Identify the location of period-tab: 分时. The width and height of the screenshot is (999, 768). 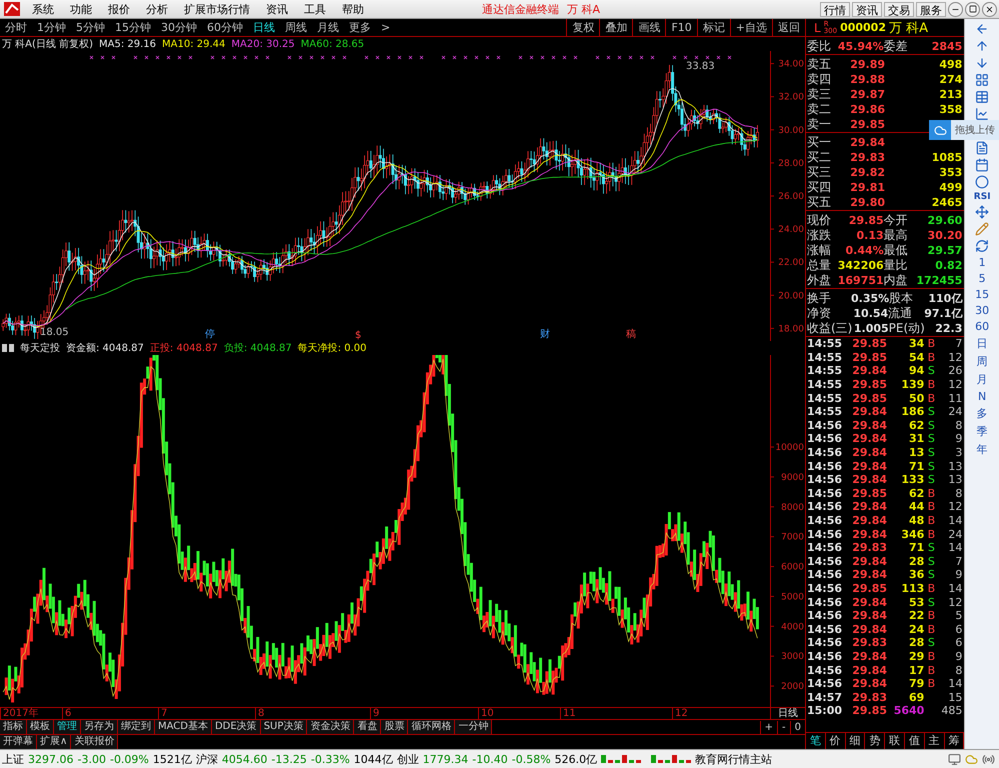
(16, 27).